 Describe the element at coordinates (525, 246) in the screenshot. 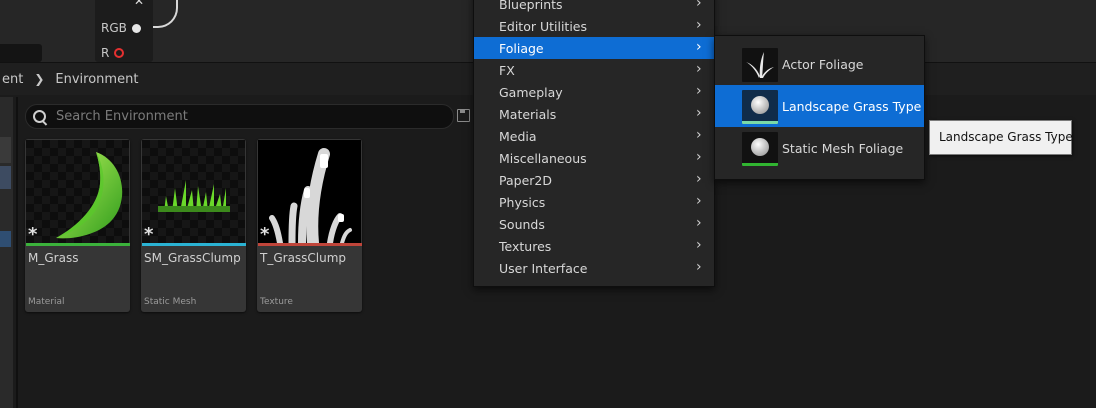

I see `menu-item-label: Textures` at that location.